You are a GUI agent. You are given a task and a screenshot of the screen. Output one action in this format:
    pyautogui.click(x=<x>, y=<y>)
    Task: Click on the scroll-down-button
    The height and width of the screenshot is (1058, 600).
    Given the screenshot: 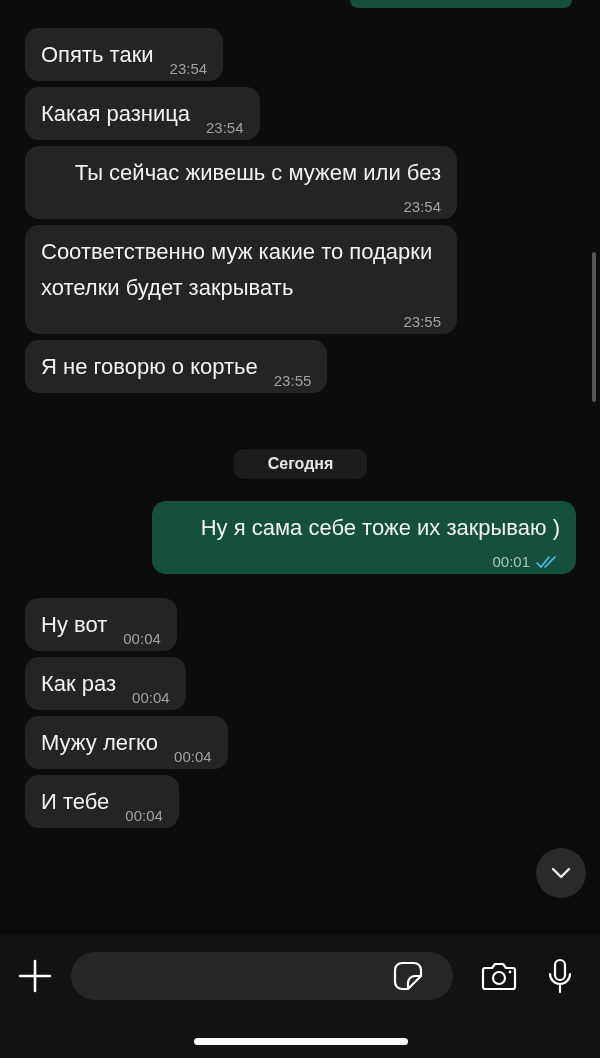 What is the action you would take?
    pyautogui.click(x=561, y=873)
    